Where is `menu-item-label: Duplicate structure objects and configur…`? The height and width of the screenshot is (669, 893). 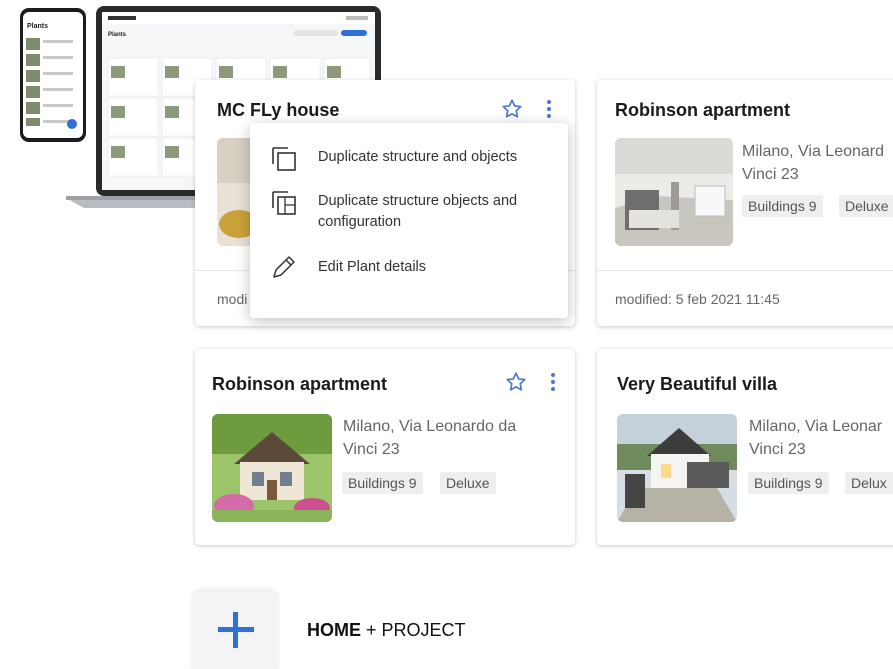
menu-item-label: Duplicate structure objects and configur… is located at coordinates (418, 211).